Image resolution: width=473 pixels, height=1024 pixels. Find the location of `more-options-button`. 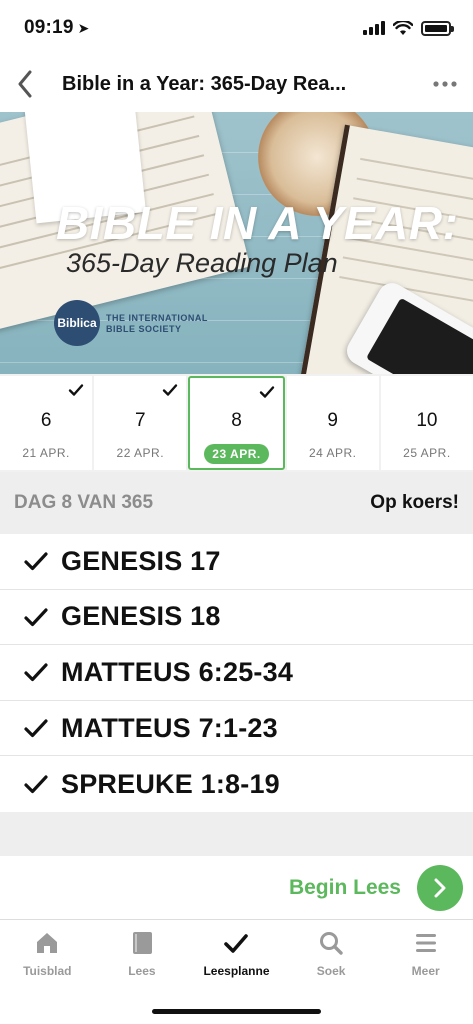

more-options-button is located at coordinates (445, 84).